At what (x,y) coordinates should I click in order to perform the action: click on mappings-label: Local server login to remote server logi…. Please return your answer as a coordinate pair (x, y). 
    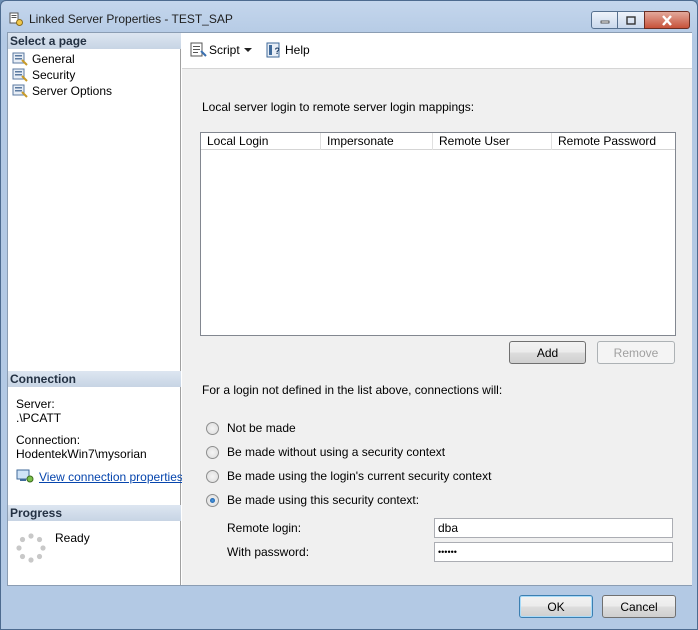
    Looking at the image, I should click on (338, 107).